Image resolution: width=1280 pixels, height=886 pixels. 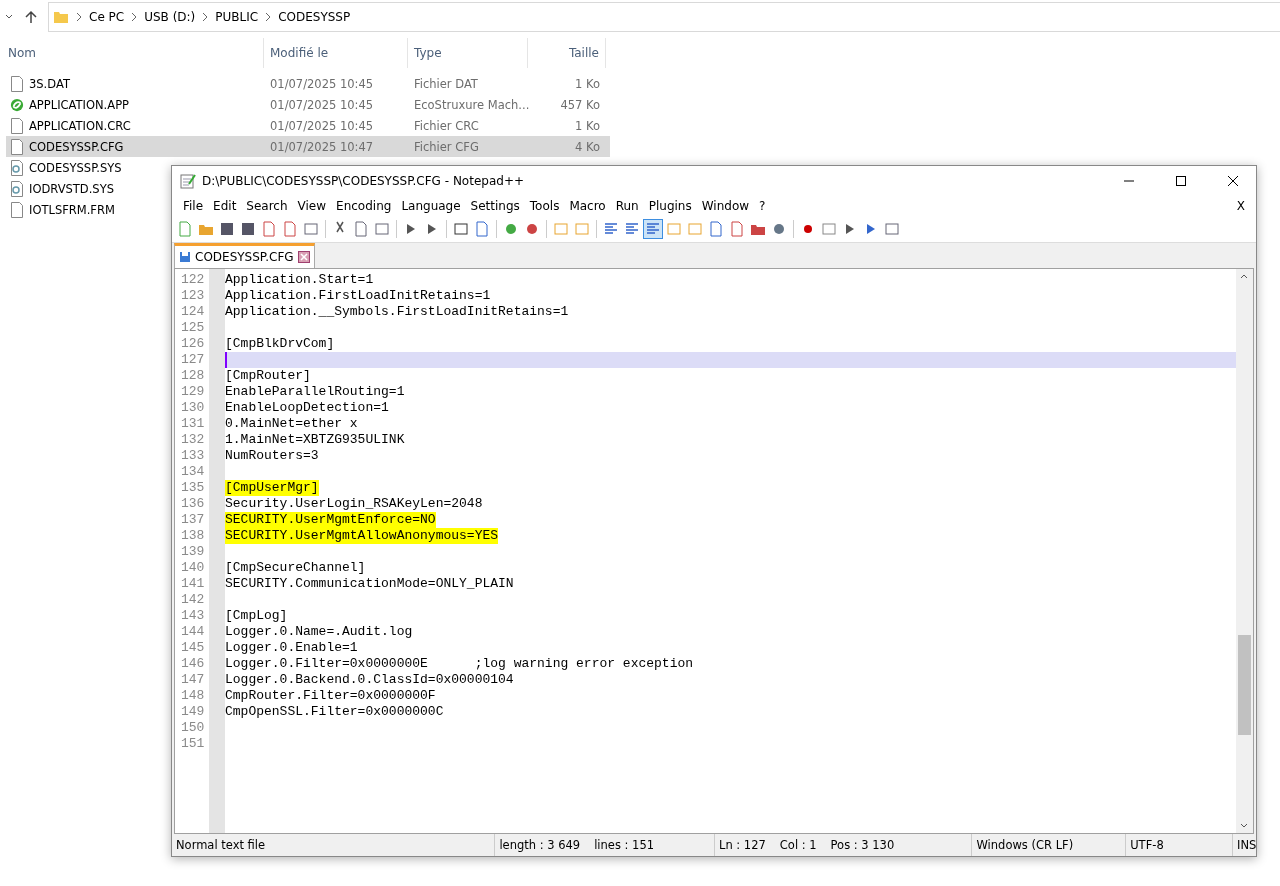 I want to click on column-header: Type, so click(x=468, y=53).